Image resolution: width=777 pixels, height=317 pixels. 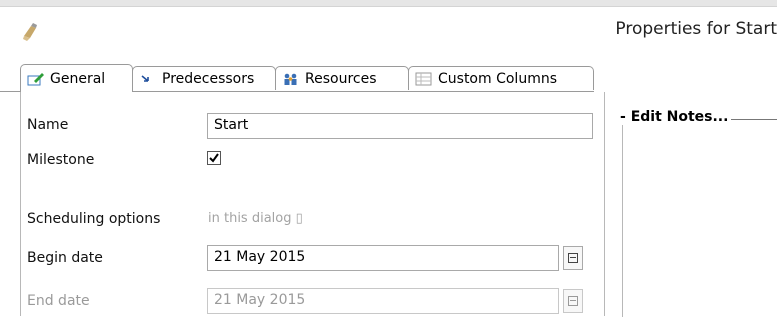 What do you see at coordinates (58, 301) in the screenshot?
I see `end-date-label: End date` at bounding box center [58, 301].